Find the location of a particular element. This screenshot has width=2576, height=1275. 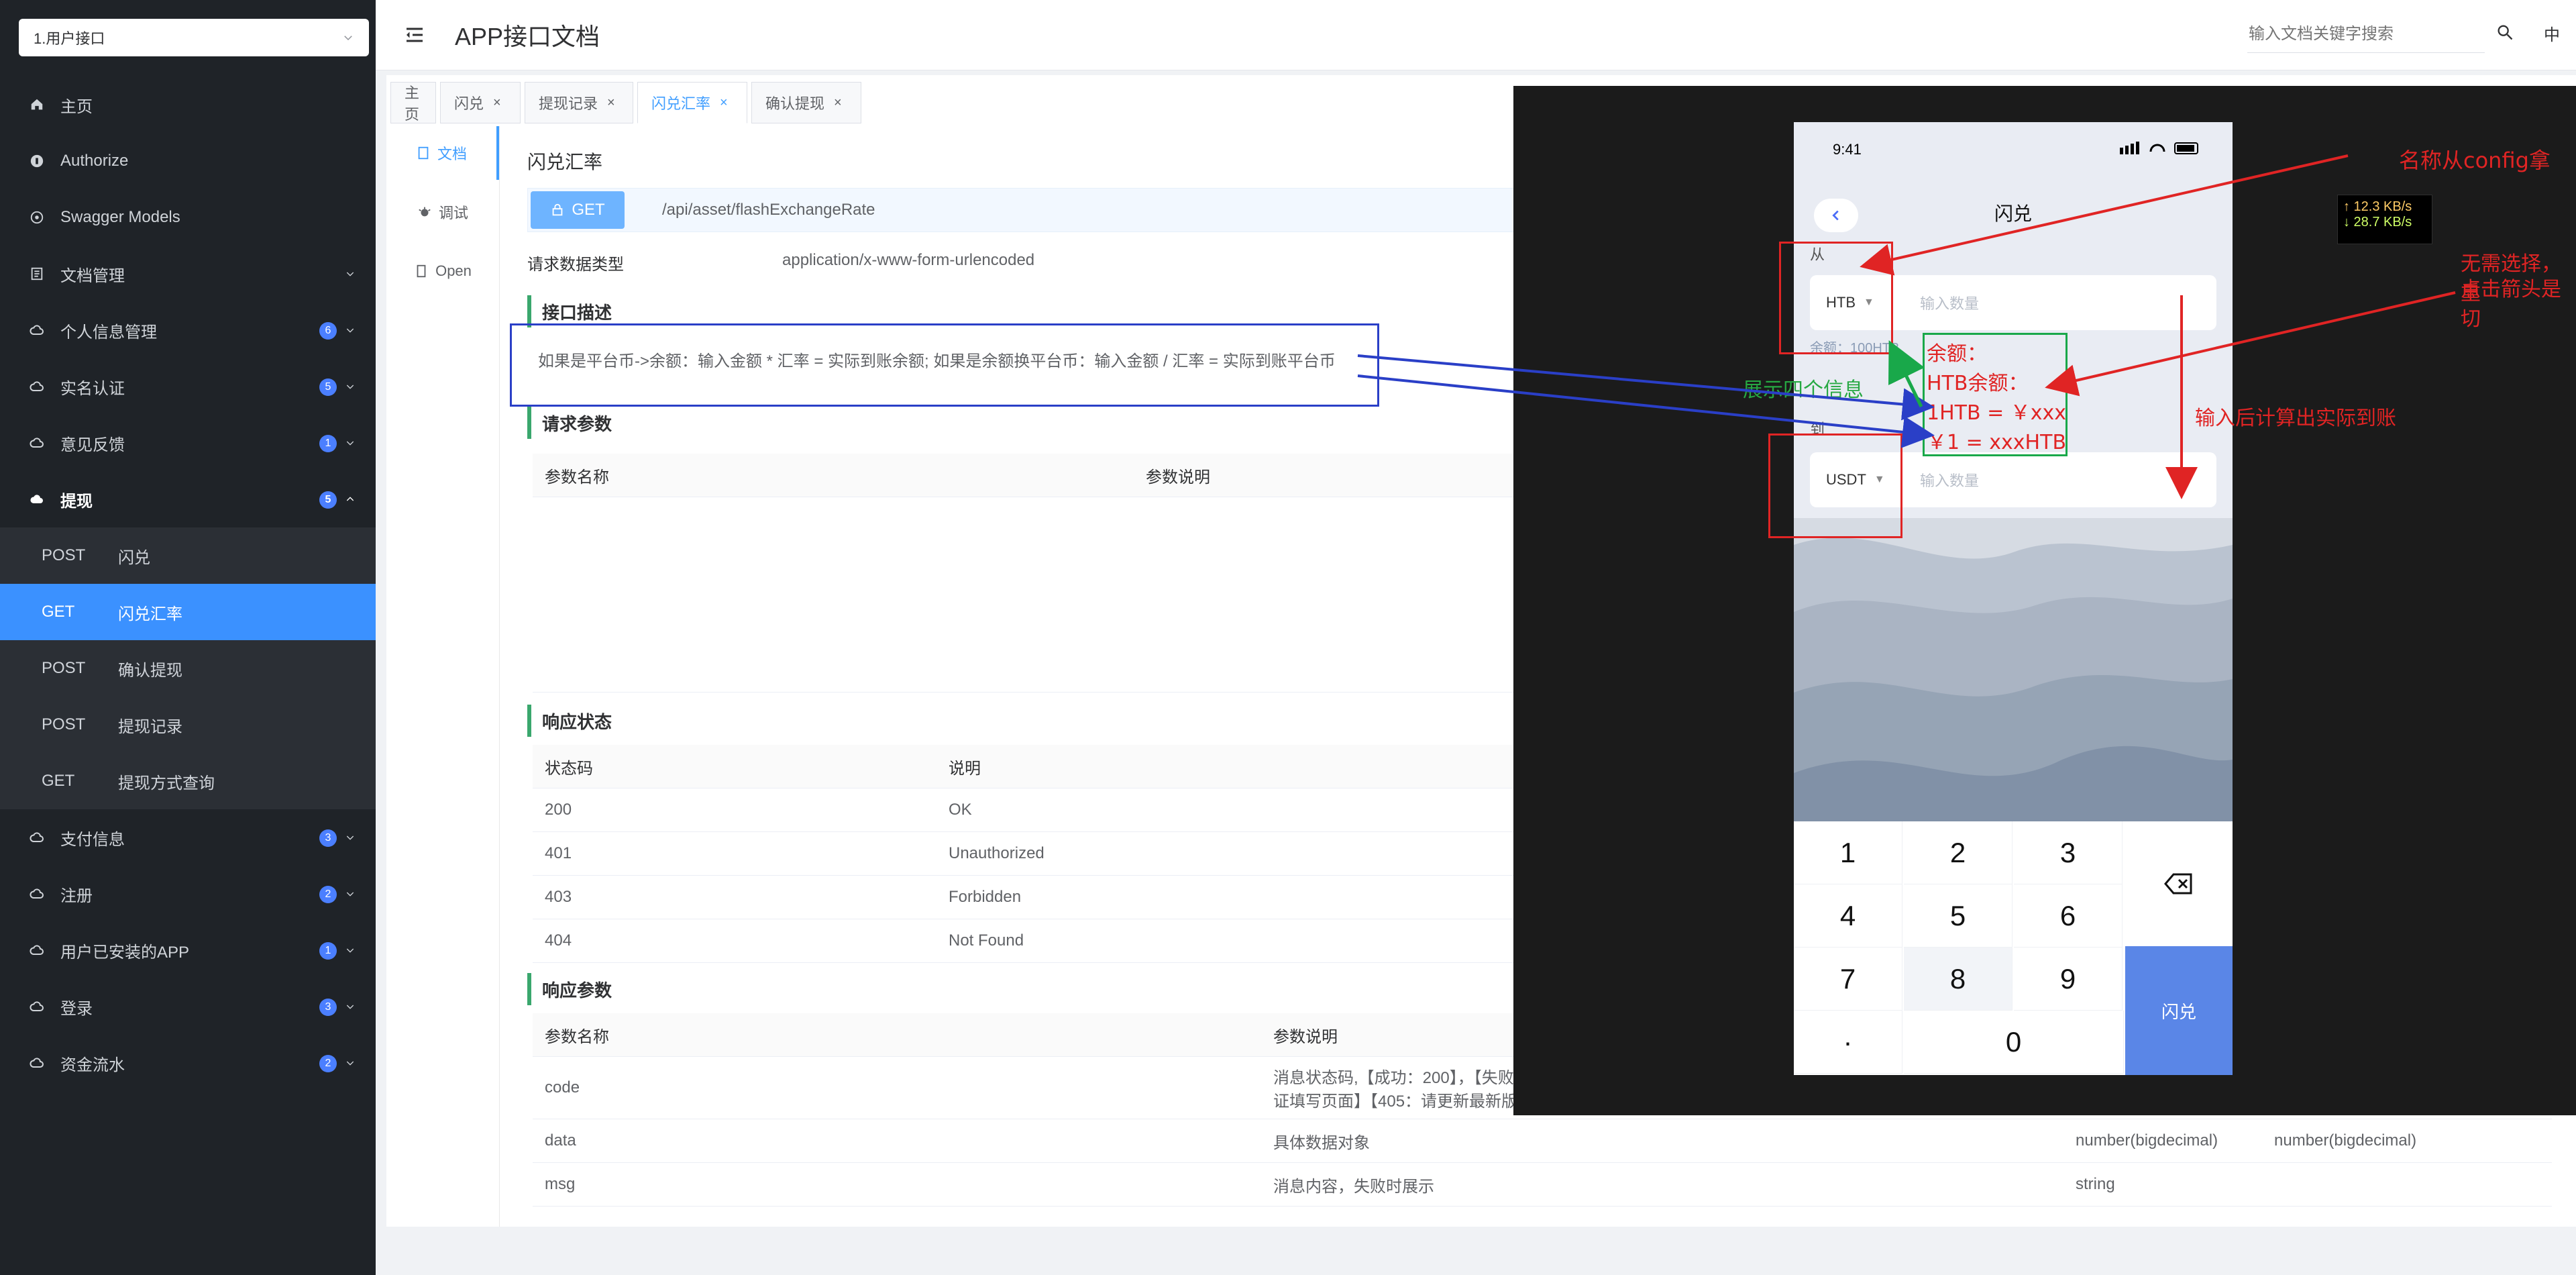

chevron-left-icon is located at coordinates (1835, 215).